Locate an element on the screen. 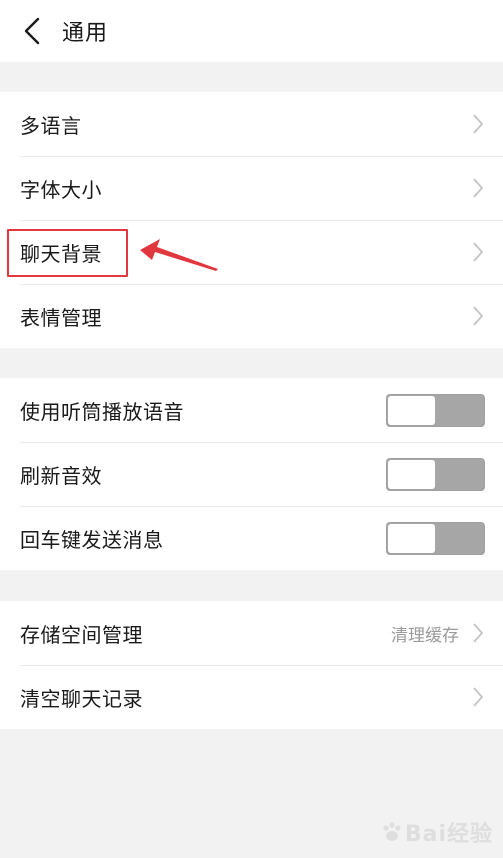  settings-row-clear-chat-history: 清空聊天记录 is located at coordinates (251, 697).